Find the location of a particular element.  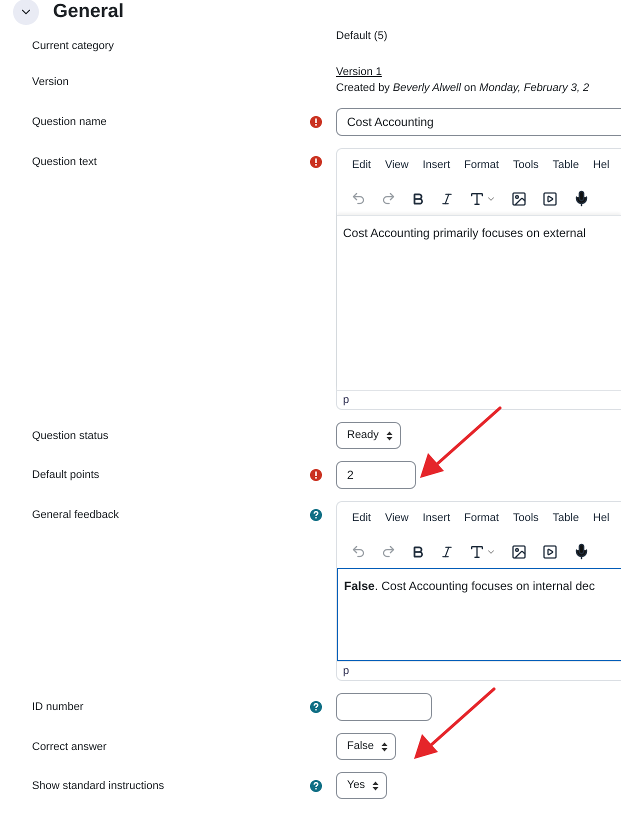

editor-text: False. Cost Accounting focuses on internal dec is located at coordinates (469, 586).